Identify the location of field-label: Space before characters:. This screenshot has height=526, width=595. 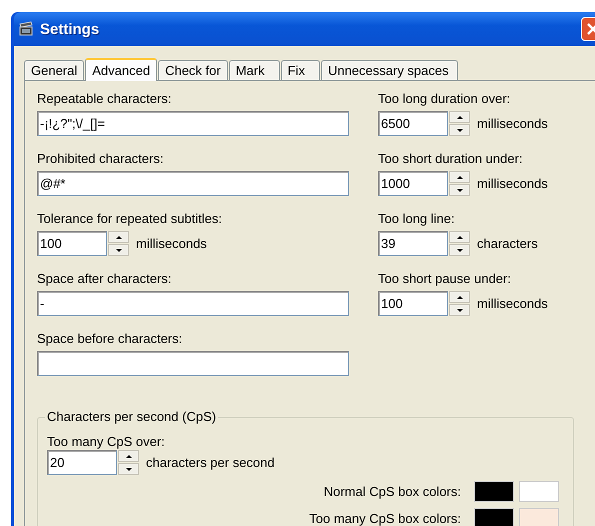
(109, 339).